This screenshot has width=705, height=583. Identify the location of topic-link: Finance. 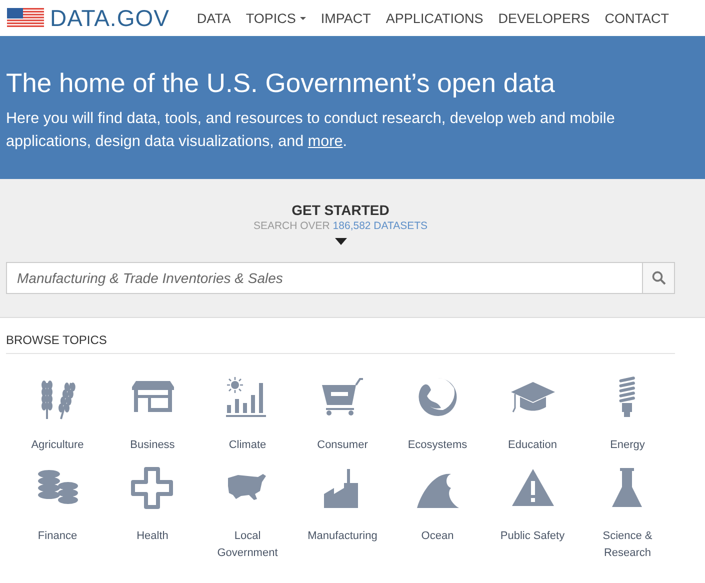
(58, 536).